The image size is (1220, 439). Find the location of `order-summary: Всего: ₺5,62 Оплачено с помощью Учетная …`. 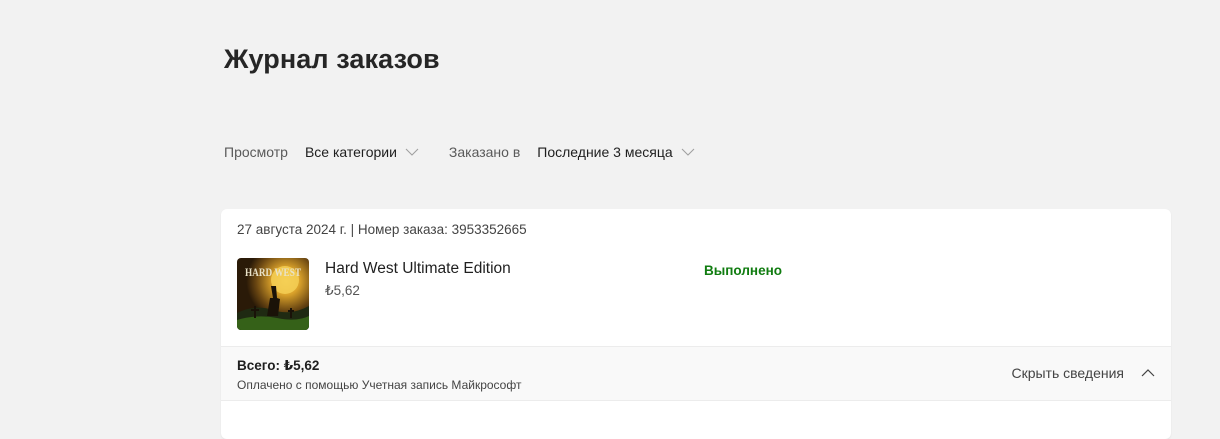

order-summary: Всего: ₺5,62 Оплачено с помощью Учетная … is located at coordinates (696, 373).